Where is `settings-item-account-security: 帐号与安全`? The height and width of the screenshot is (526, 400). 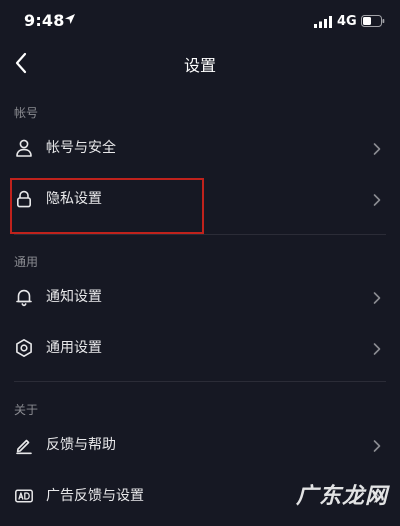
settings-item-account-security: 帐号与安全 is located at coordinates (200, 149).